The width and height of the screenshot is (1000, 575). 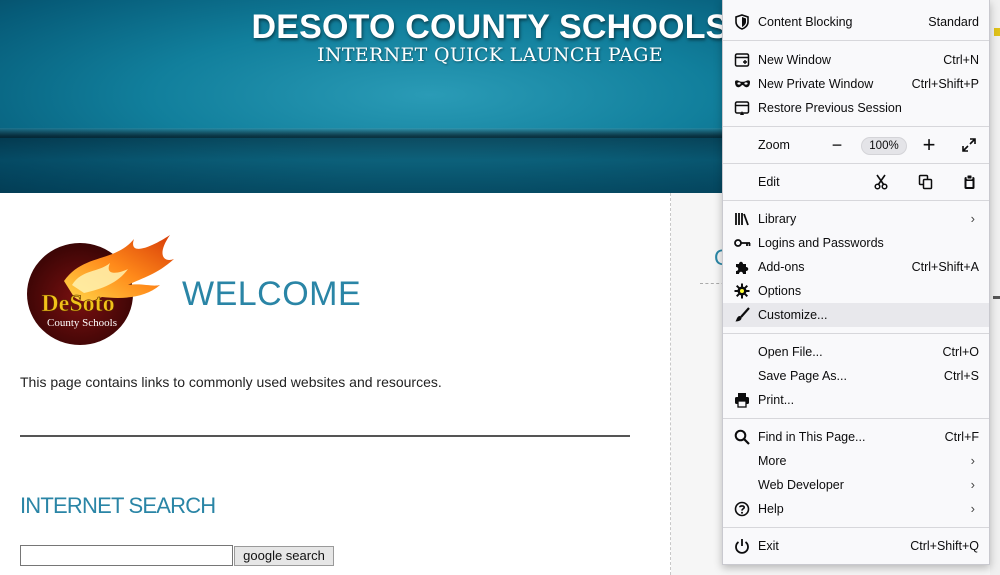 I want to click on toolbar-edge-fragment, so click(x=997, y=32).